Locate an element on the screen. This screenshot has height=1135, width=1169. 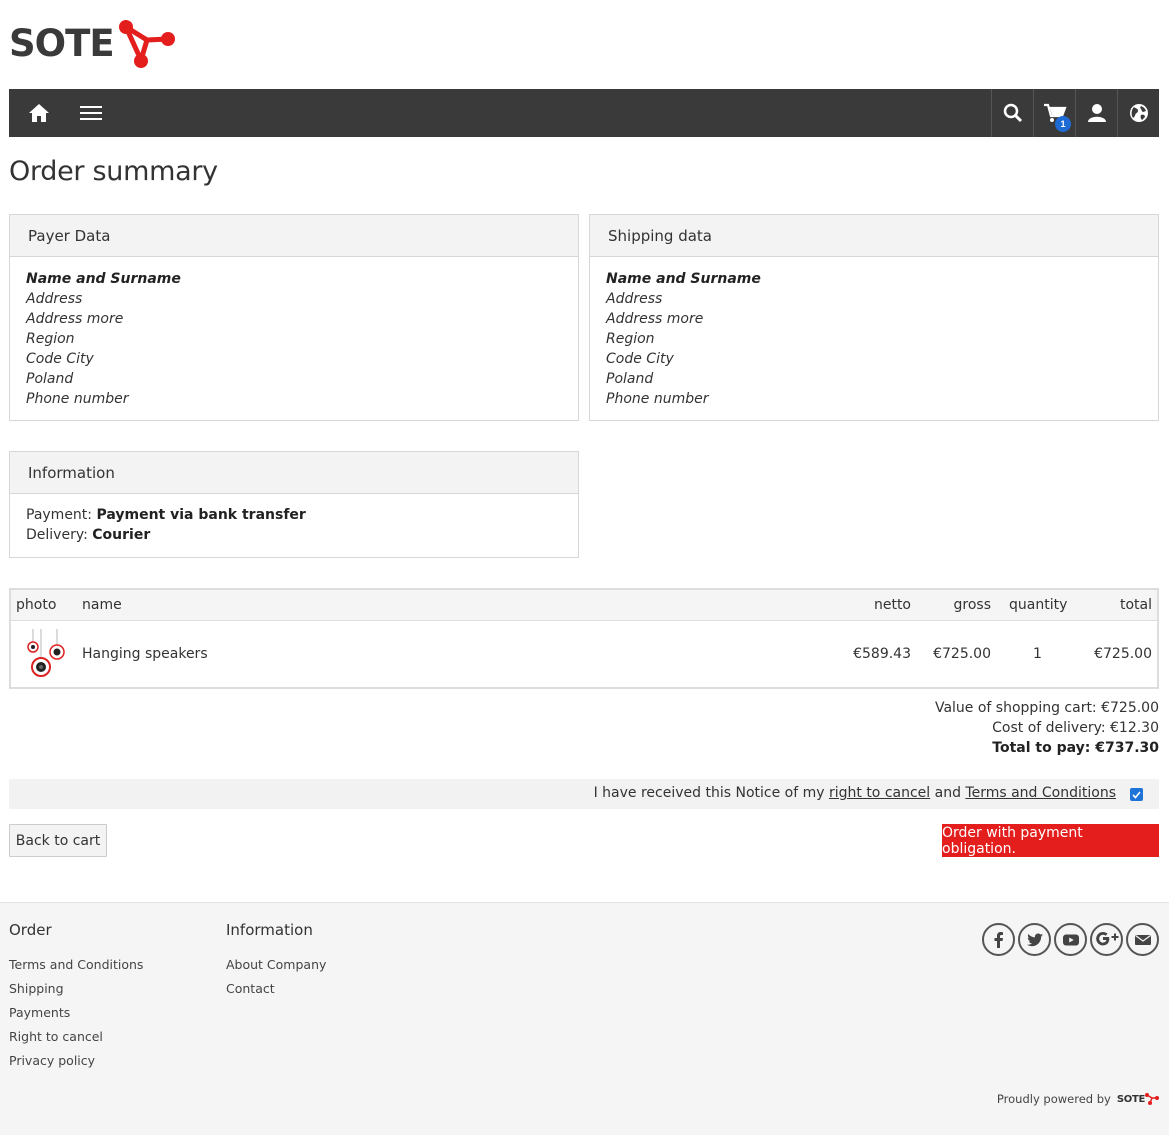
account-button is located at coordinates (1096, 113).